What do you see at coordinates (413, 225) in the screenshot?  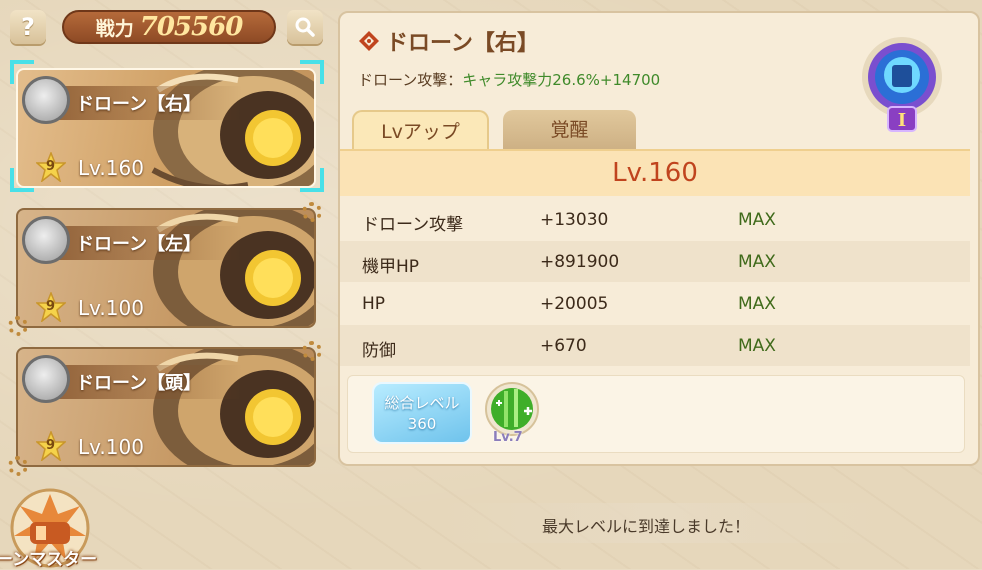 I see `stat-name: ドローン攻撃` at bounding box center [413, 225].